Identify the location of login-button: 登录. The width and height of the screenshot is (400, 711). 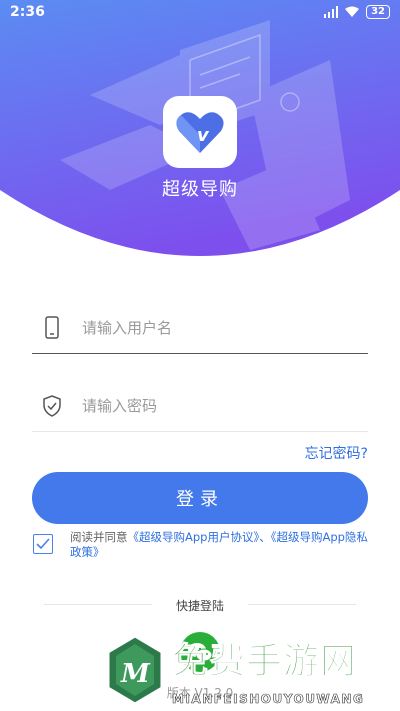
(200, 498).